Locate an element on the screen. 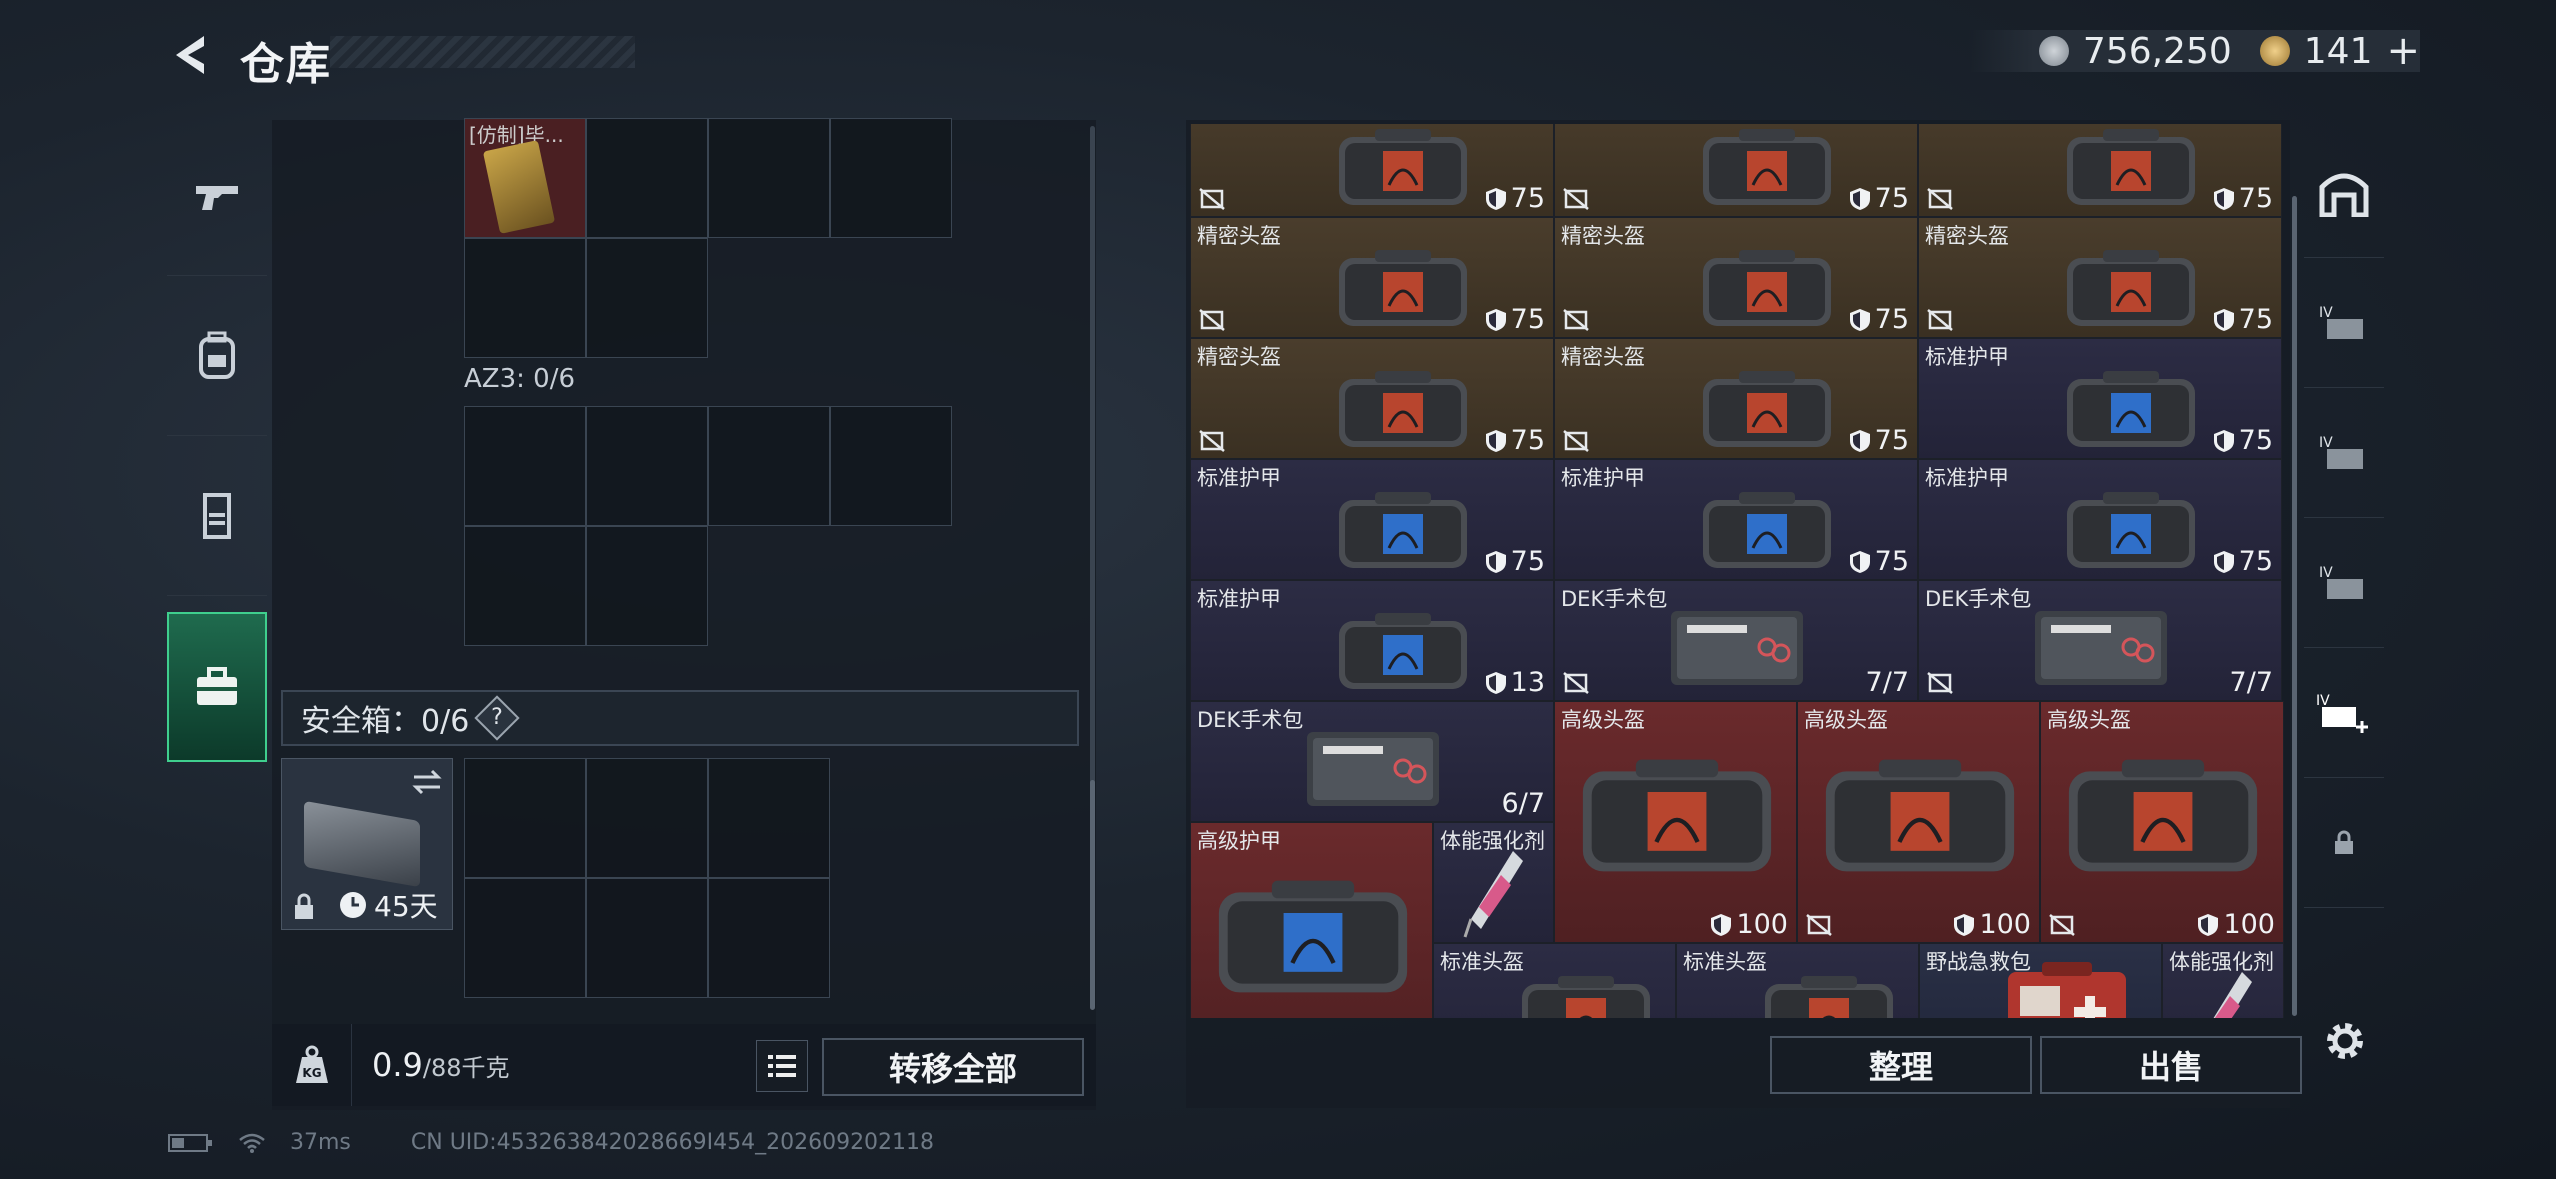 This screenshot has height=1179, width=2556. silver-amount: 756,250 is located at coordinates (2157, 51).